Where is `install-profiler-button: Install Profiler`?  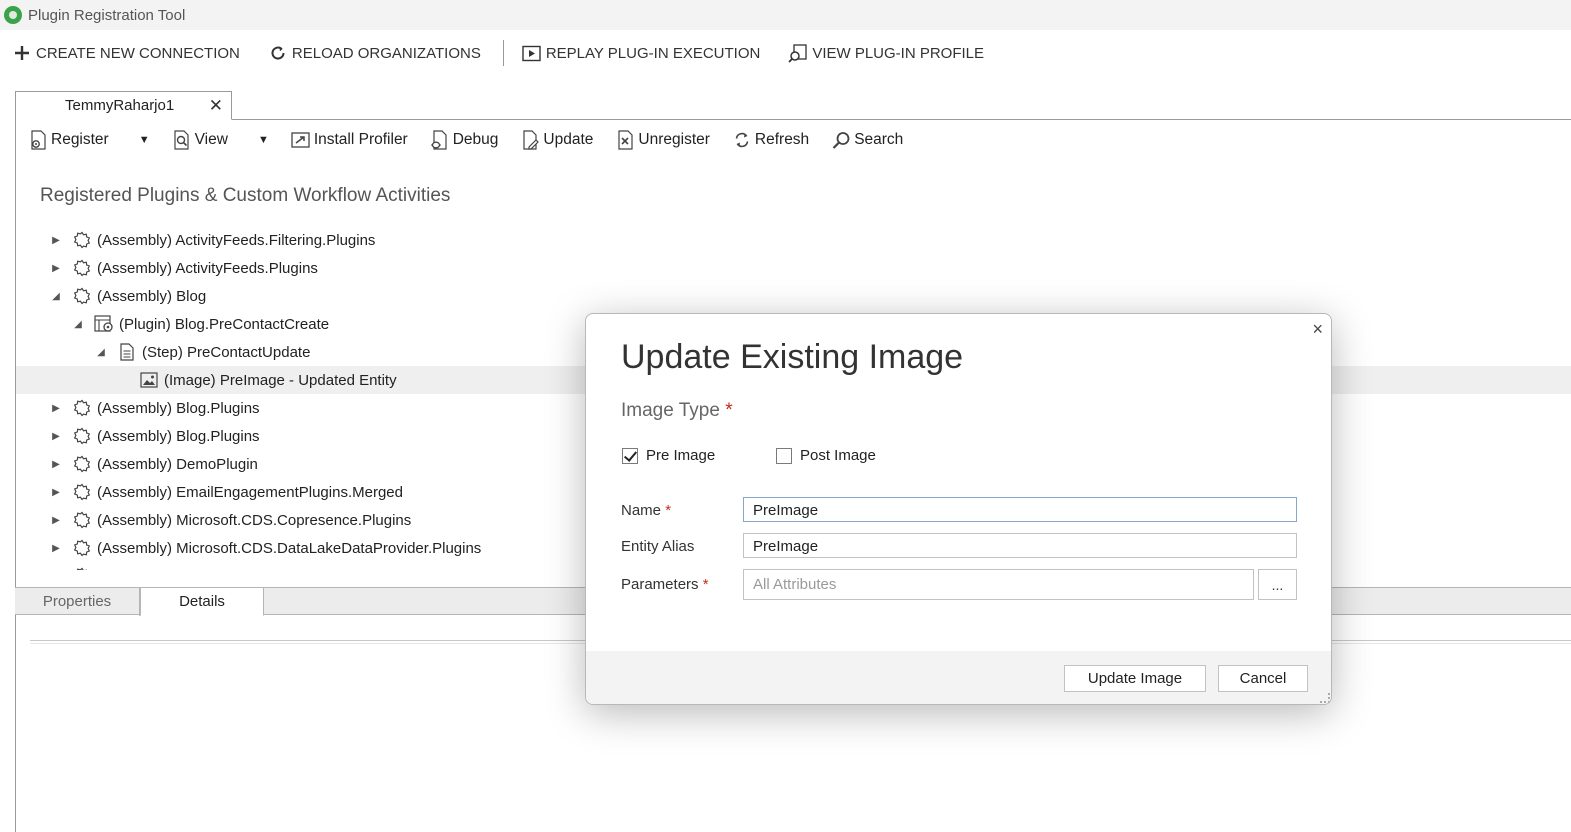
install-profiler-button: Install Profiler is located at coordinates (349, 140).